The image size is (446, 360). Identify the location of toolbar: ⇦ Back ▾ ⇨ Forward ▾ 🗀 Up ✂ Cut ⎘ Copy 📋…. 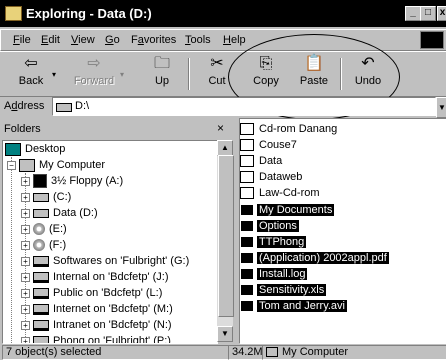
(223, 74).